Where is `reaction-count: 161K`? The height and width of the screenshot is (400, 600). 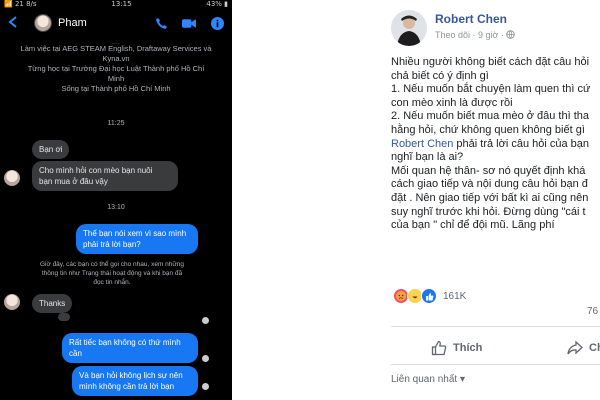 reaction-count: 161K is located at coordinates (455, 296).